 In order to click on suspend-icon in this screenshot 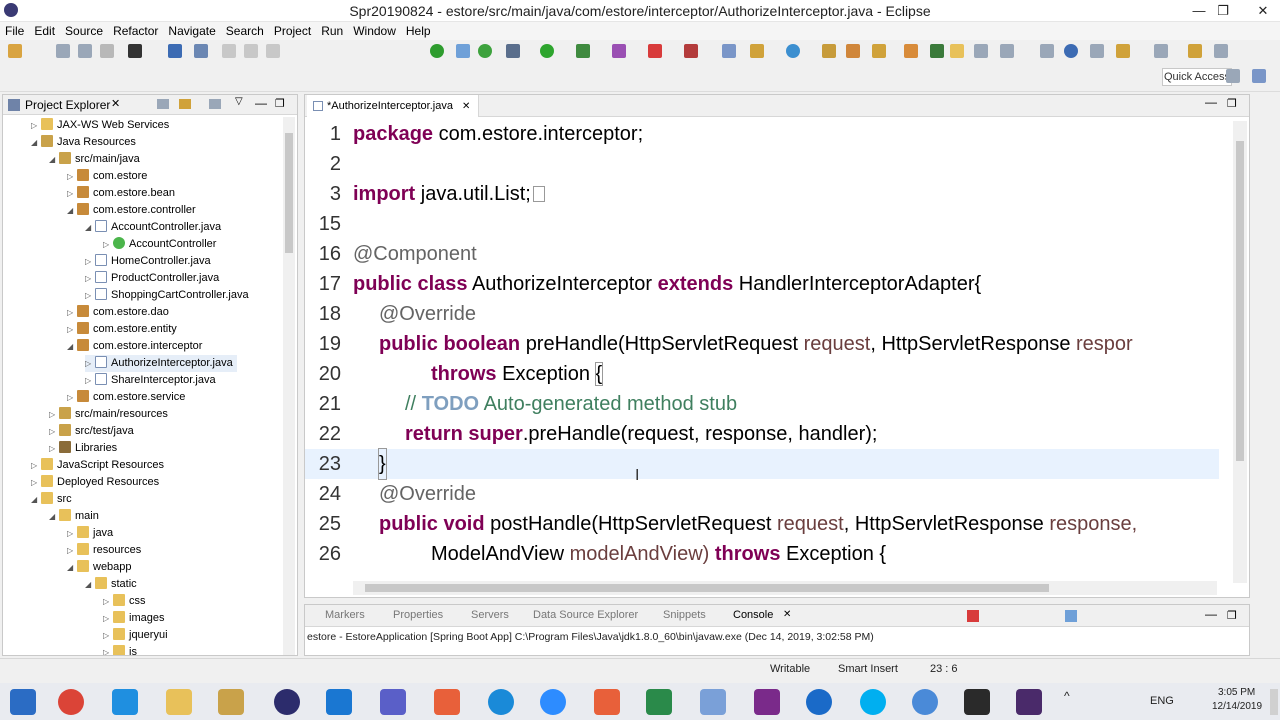, I will do `click(251, 51)`.